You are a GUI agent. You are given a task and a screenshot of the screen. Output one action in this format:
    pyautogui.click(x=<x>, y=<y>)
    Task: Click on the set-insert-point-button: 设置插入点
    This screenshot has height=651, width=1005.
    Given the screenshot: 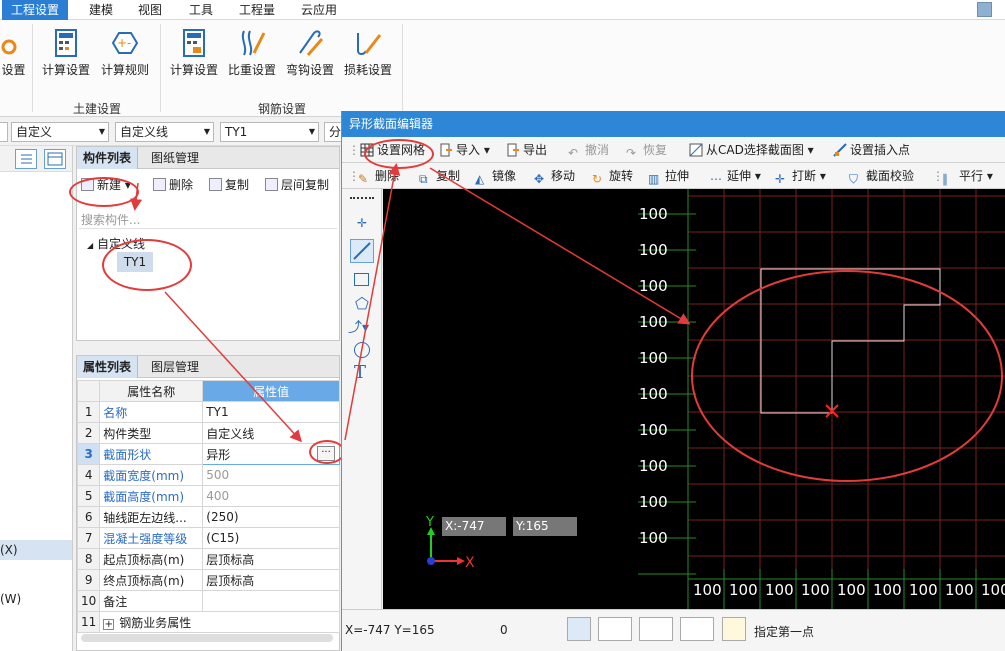 What is the action you would take?
    pyautogui.click(x=871, y=150)
    